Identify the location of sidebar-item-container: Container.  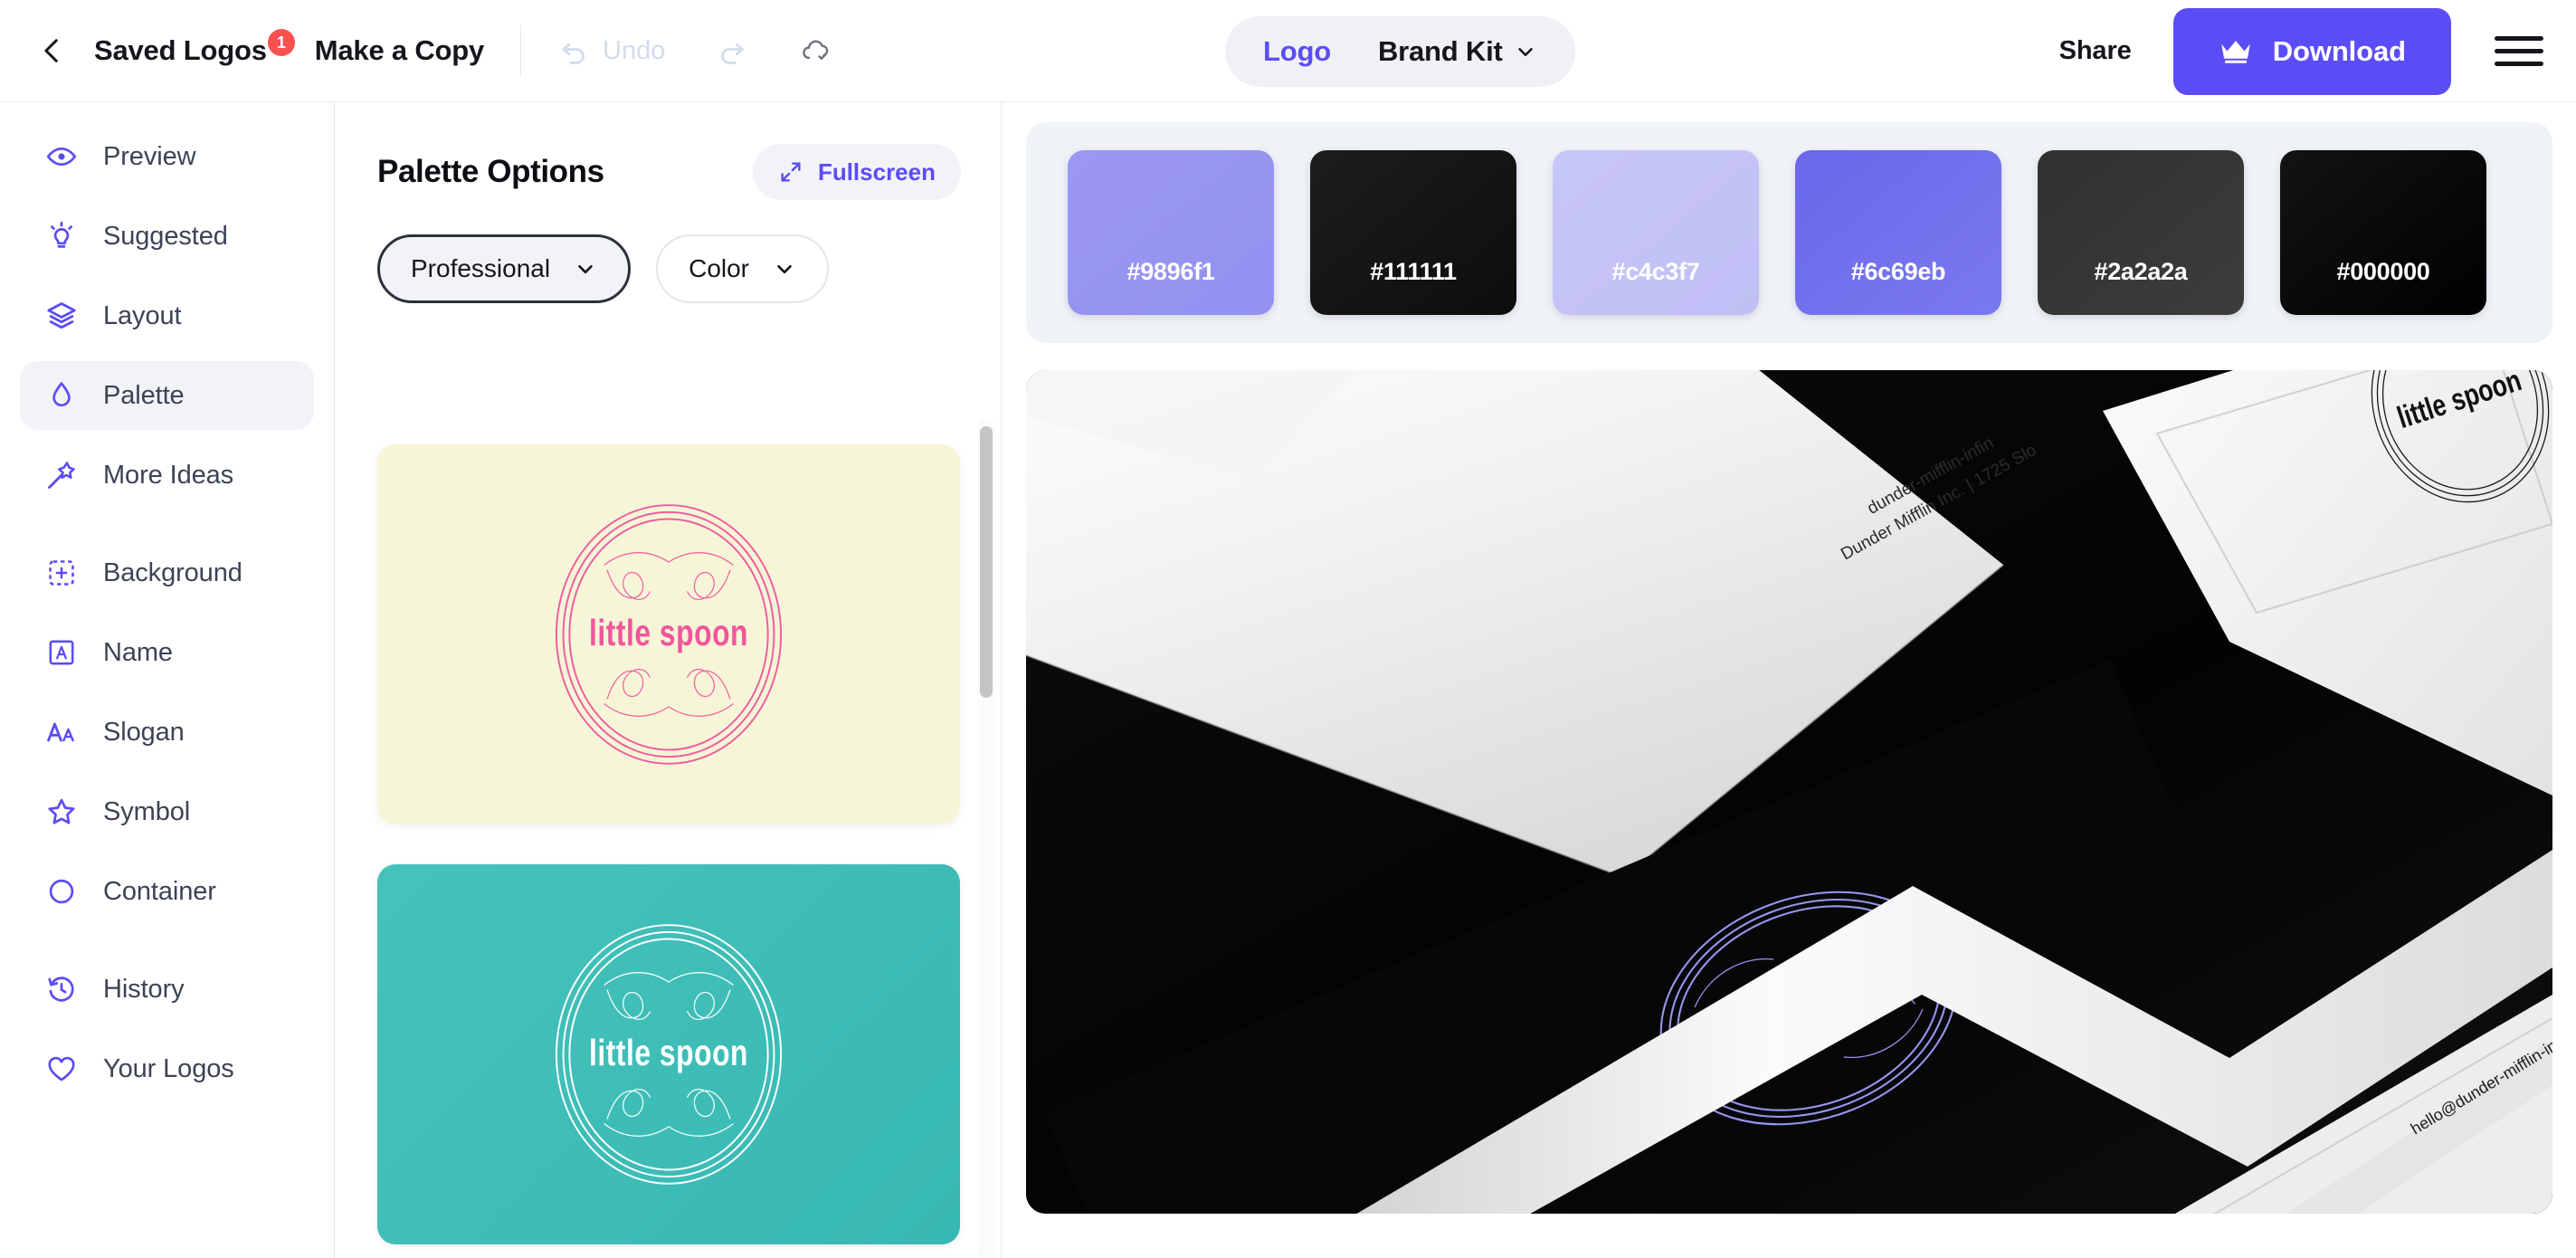
(167, 891).